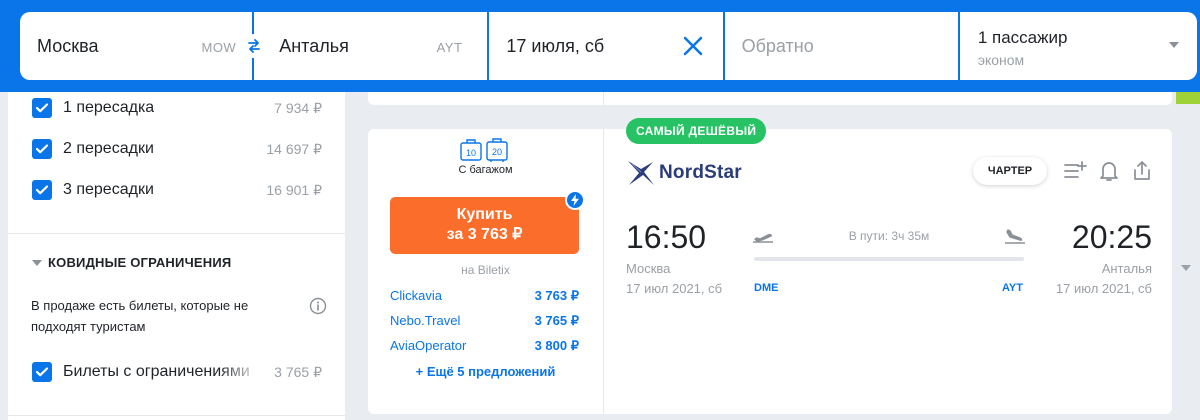 The image size is (1200, 420). I want to click on departure-airport-code: DME, so click(766, 288).